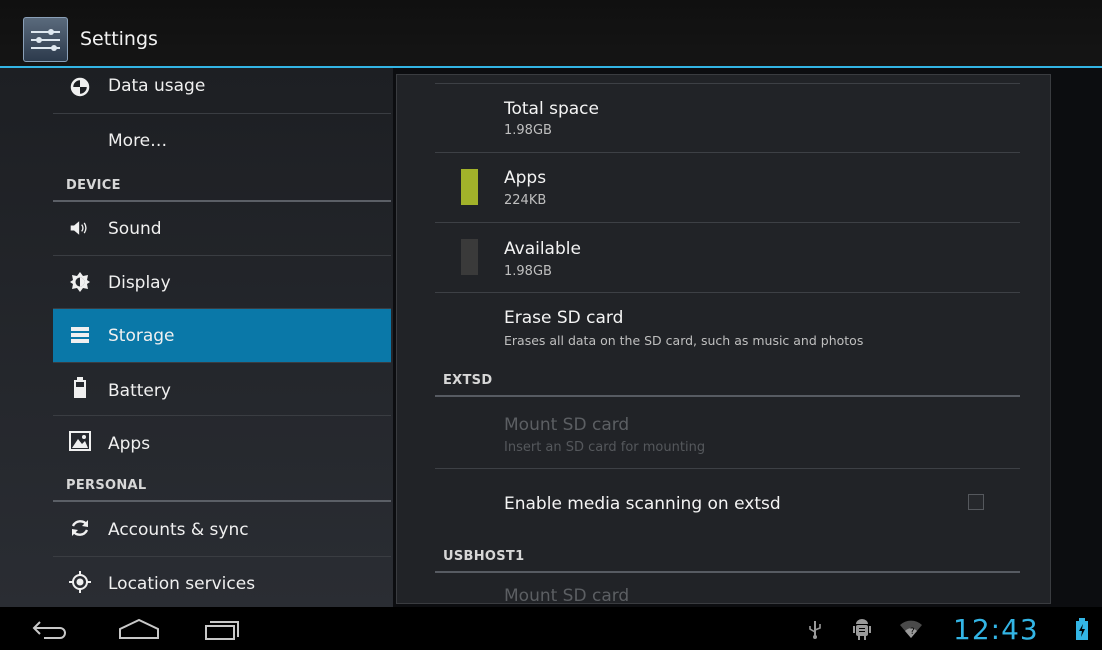  Describe the element at coordinates (139, 283) in the screenshot. I see `sidebar-item-label: Display` at that location.